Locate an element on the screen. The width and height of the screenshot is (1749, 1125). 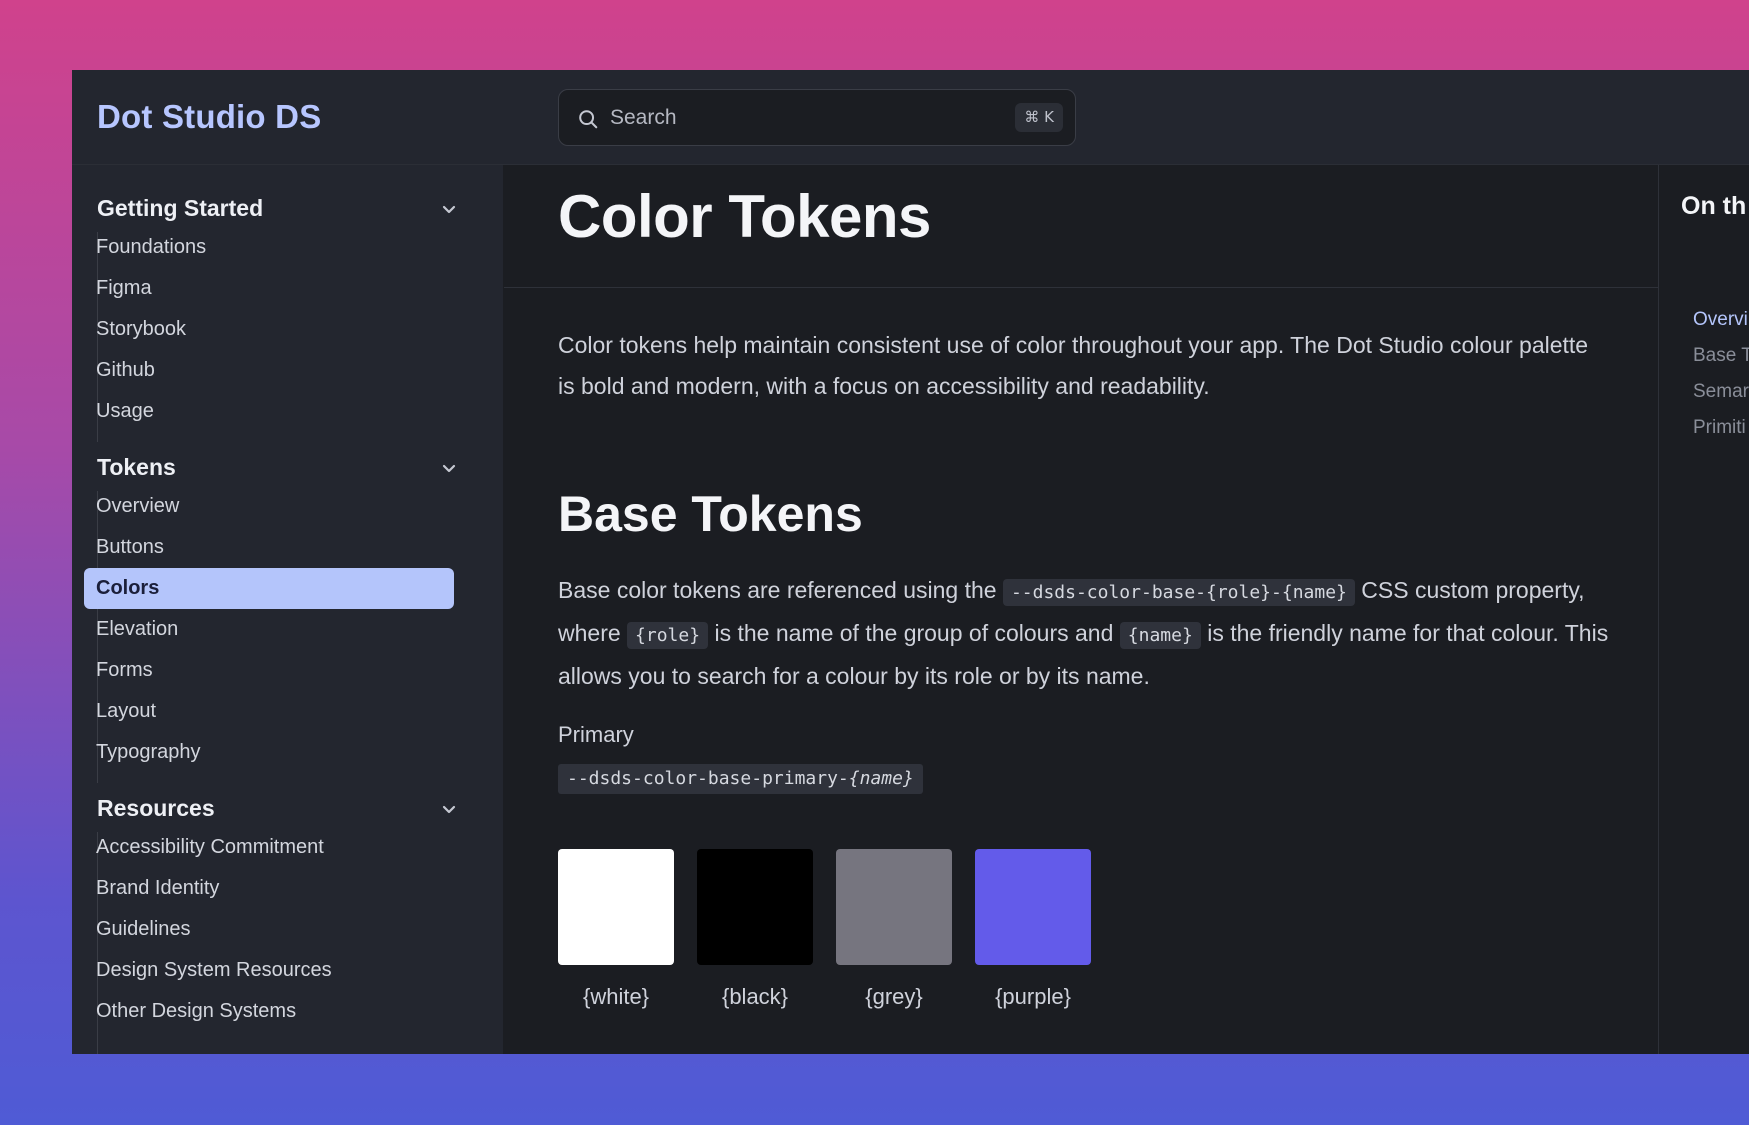
nav-header-resources: Resources is located at coordinates (282, 810).